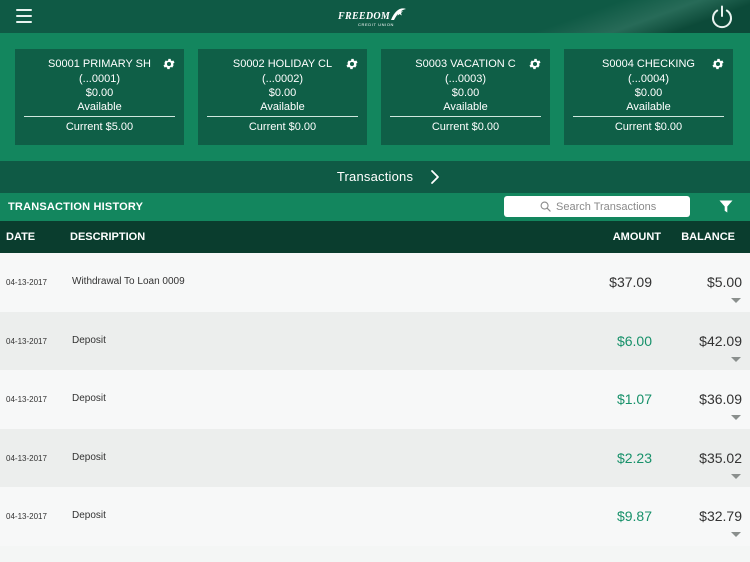  I want to click on top-bar: FREEDOM CREDIT UNION, so click(375, 16).